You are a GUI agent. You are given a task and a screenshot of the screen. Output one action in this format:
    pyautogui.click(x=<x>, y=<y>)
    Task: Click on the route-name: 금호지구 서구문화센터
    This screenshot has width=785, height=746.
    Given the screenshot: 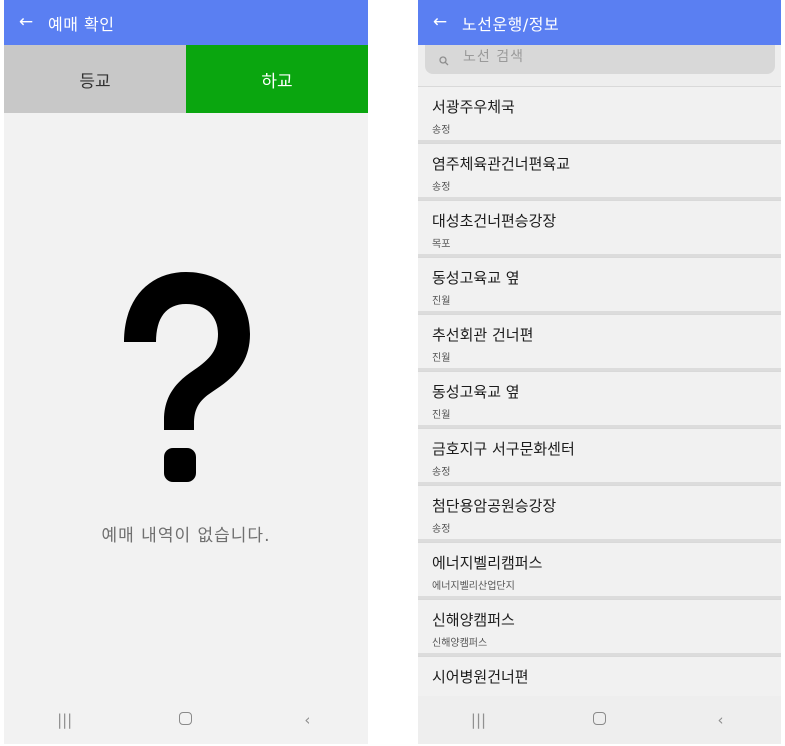 What is the action you would take?
    pyautogui.click(x=503, y=449)
    